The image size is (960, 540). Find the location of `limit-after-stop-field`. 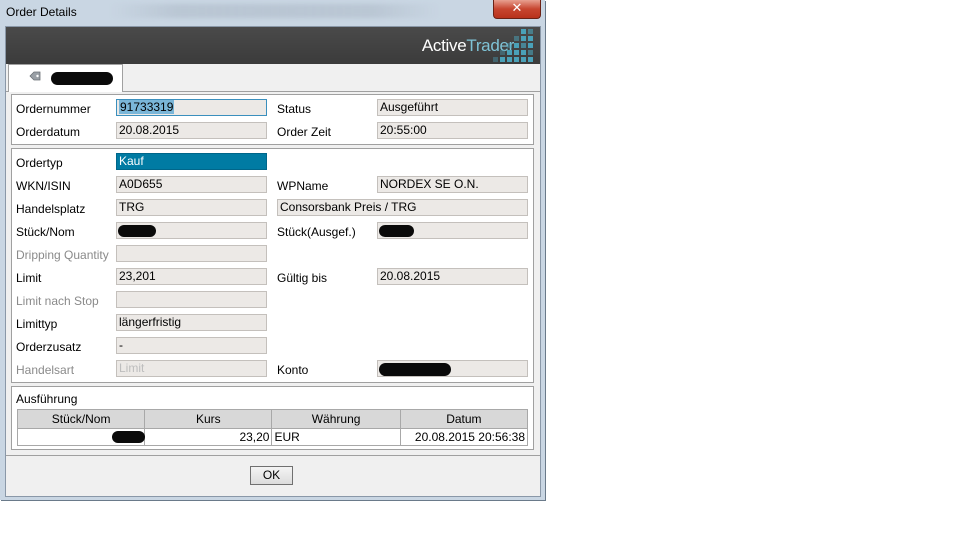

limit-after-stop-field is located at coordinates (191, 299).